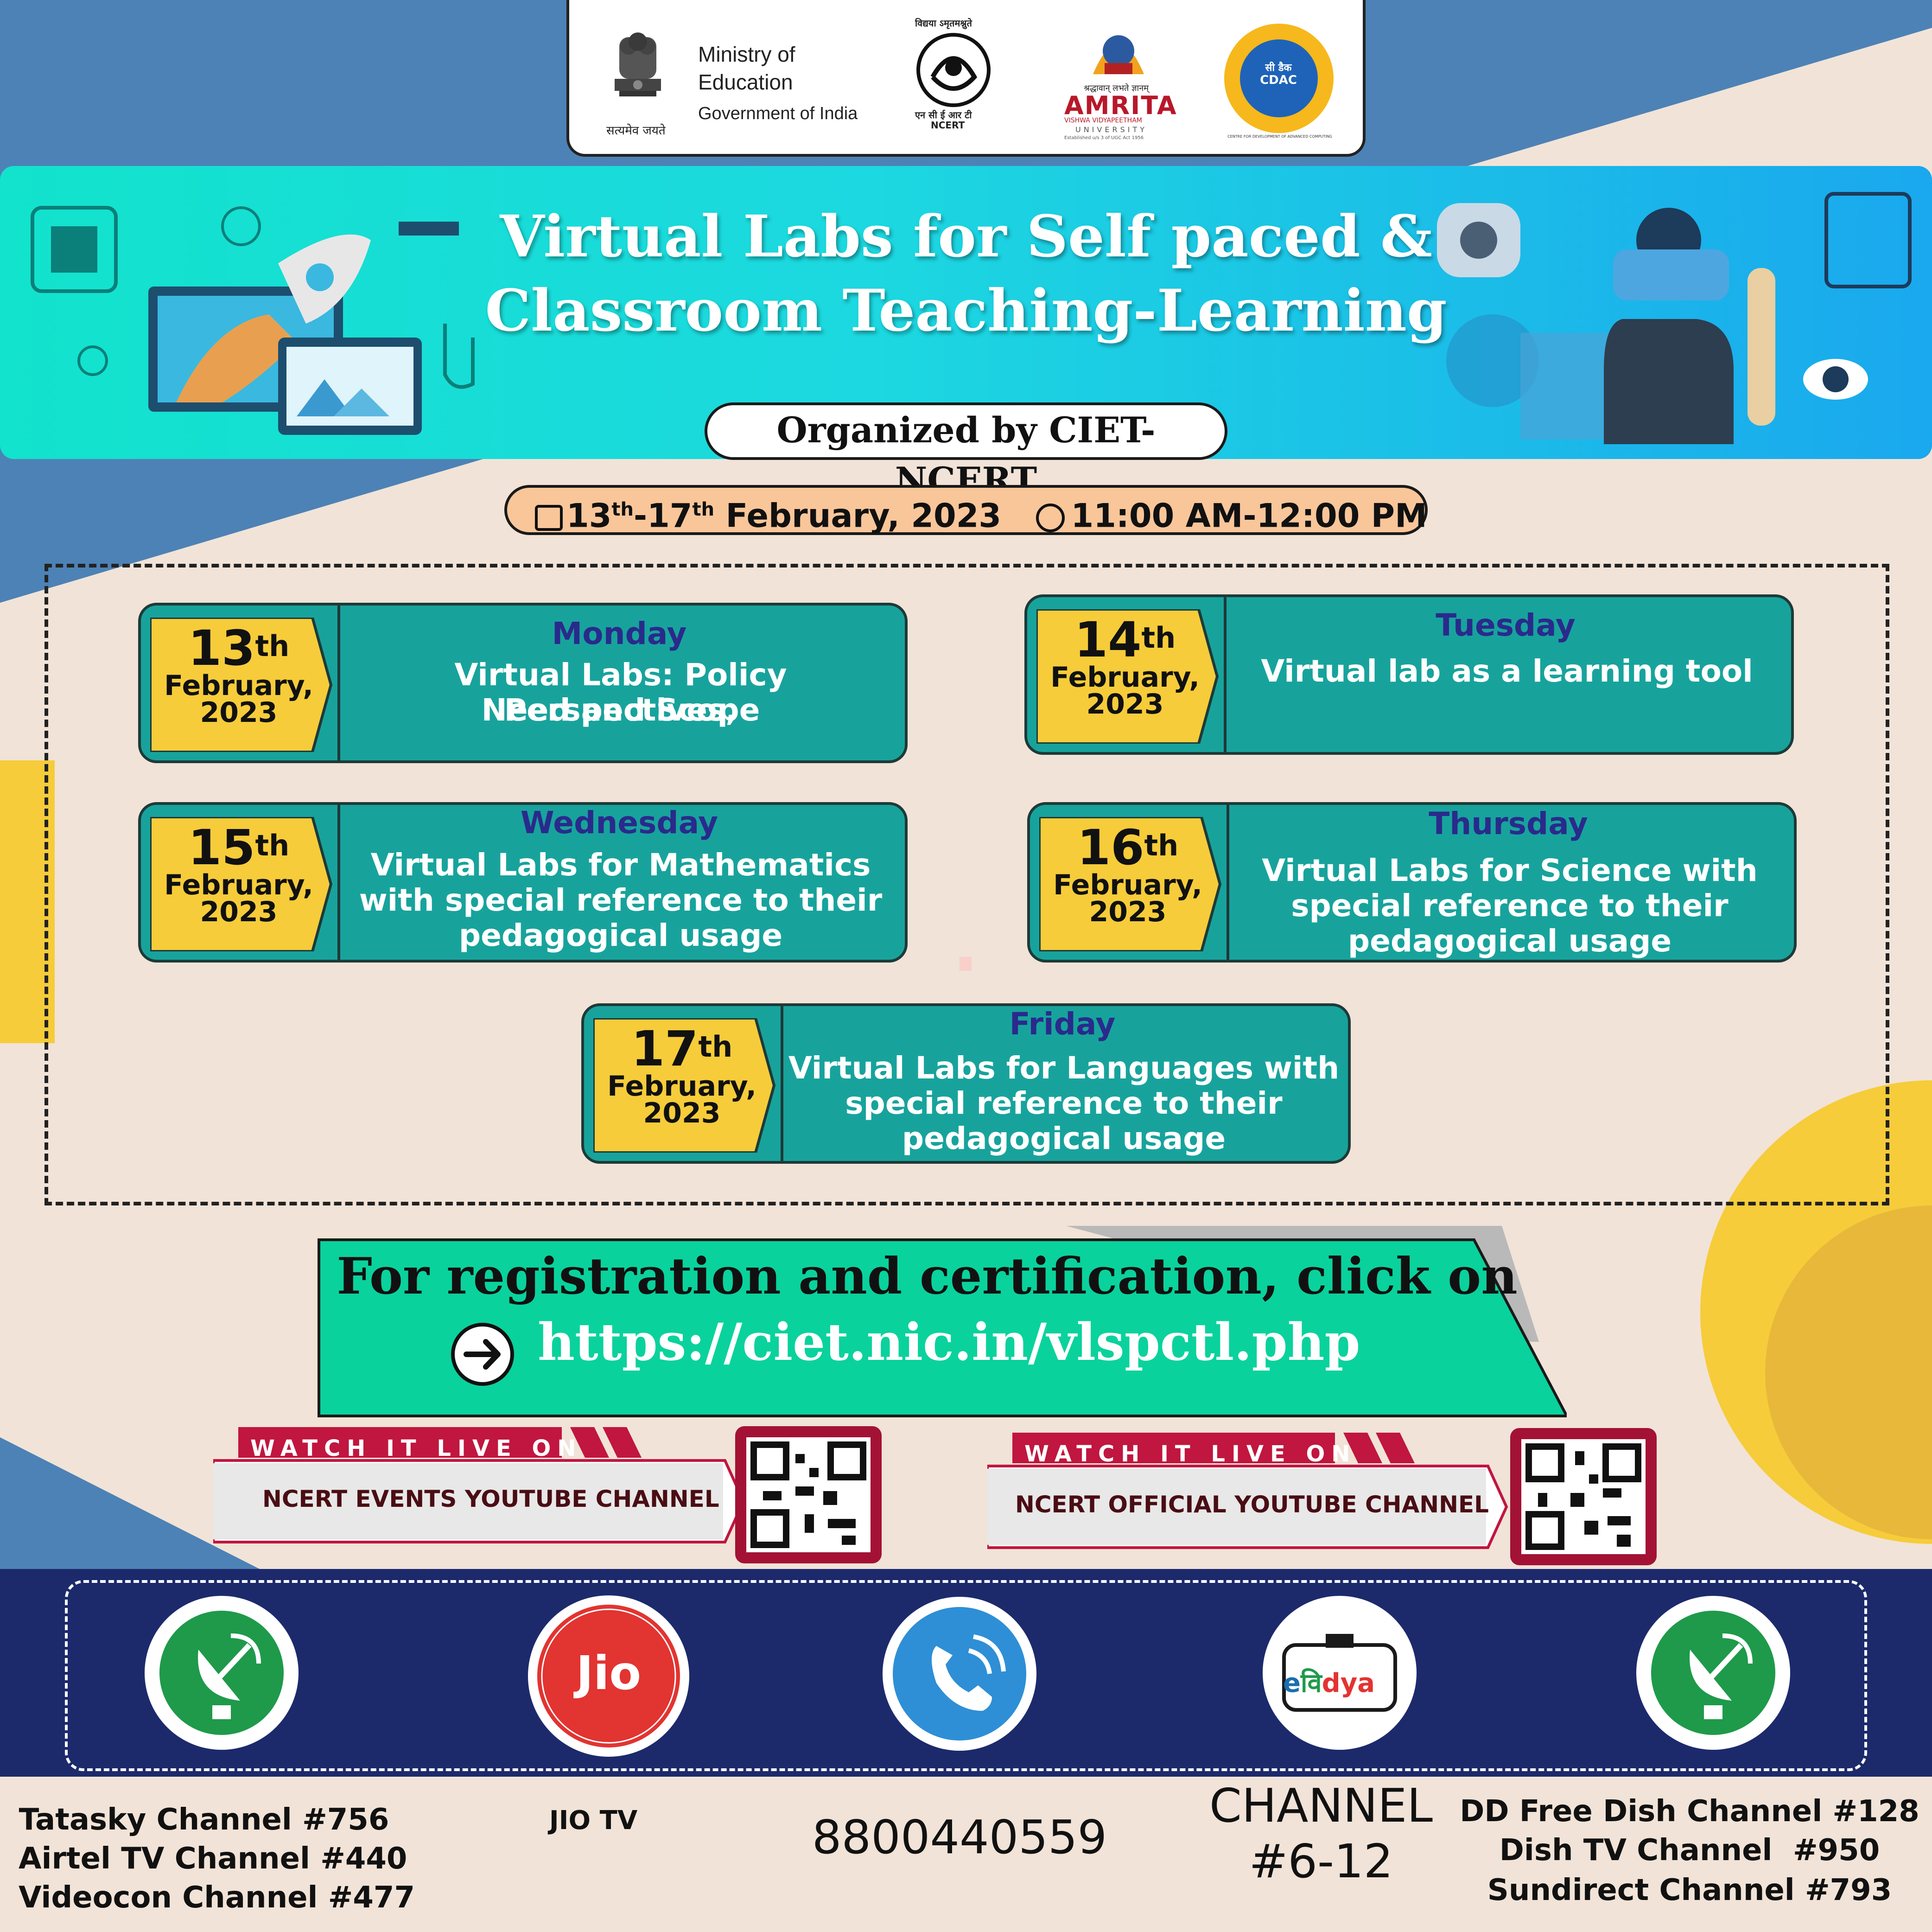  I want to click on session-weekday: Wednesday, so click(619, 823).